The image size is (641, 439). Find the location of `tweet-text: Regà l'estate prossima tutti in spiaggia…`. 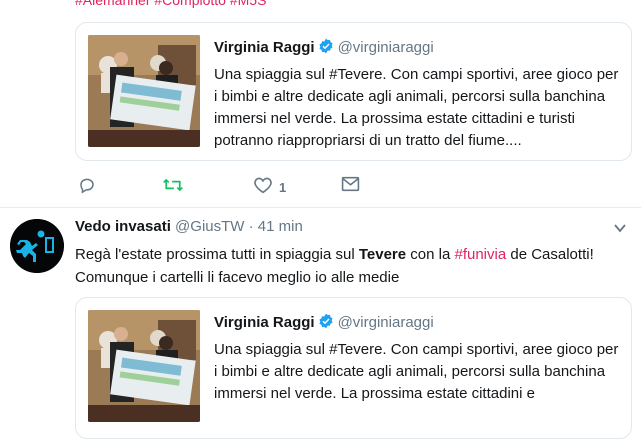

tweet-text: Regà l'estate prossima tutti in spiaggia… is located at coordinates (355, 266).